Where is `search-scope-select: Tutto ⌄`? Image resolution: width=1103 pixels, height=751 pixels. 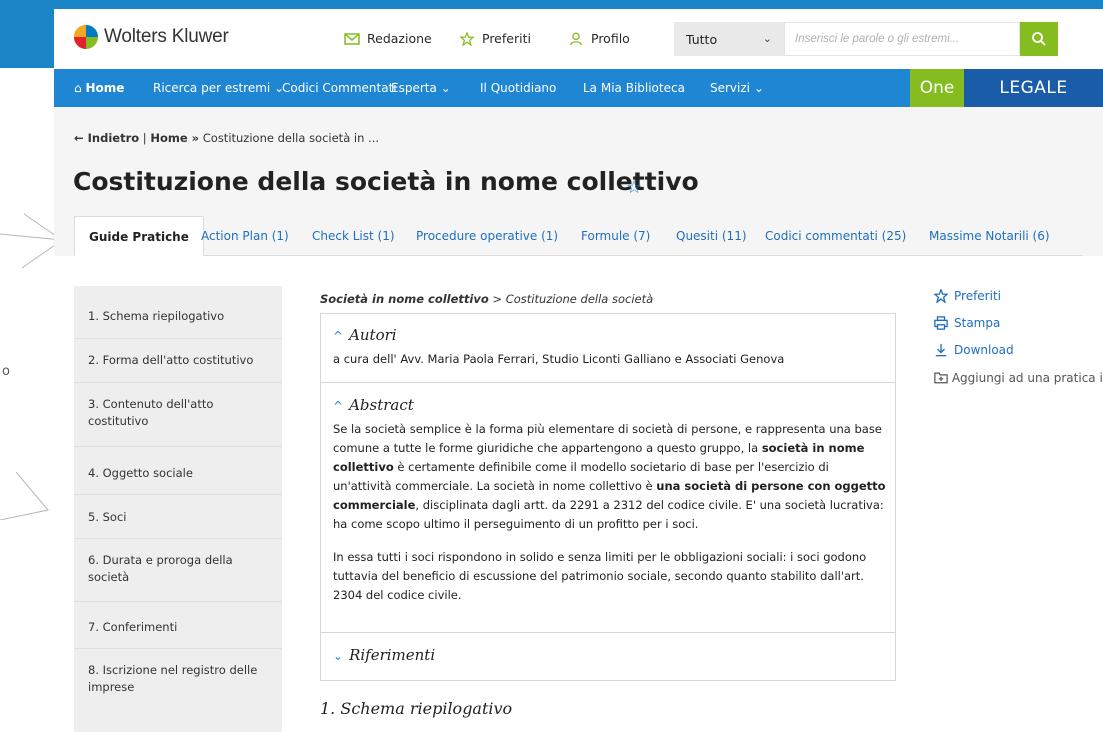
search-scope-select: Tutto ⌄ is located at coordinates (729, 39).